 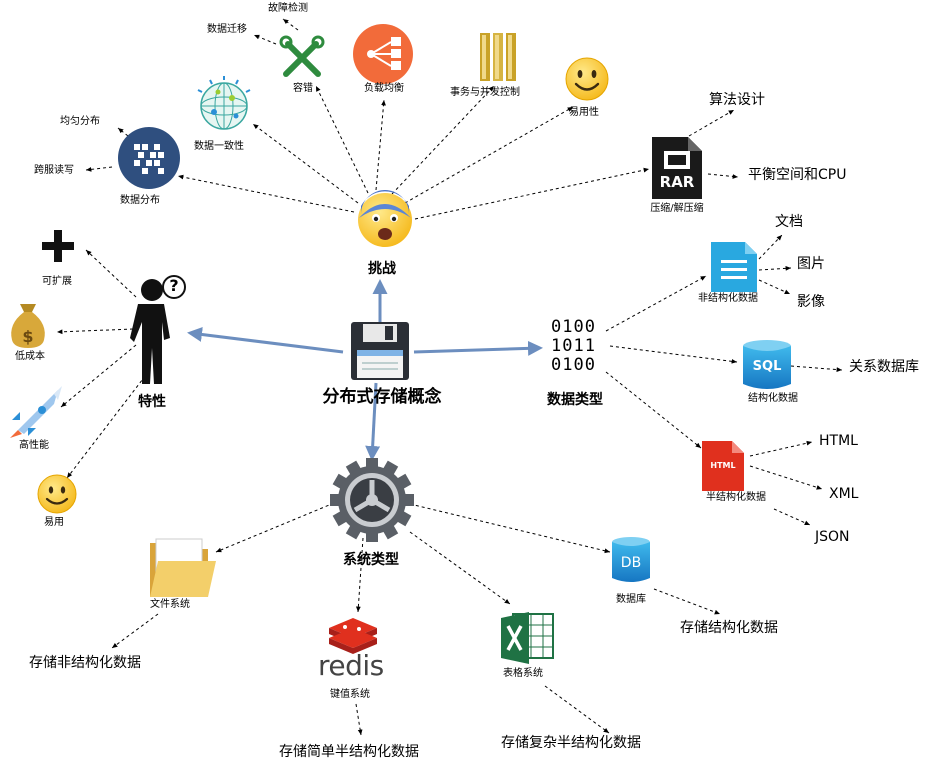 What do you see at coordinates (30, 356) in the screenshot?
I see `label-low-cost: 低成本` at bounding box center [30, 356].